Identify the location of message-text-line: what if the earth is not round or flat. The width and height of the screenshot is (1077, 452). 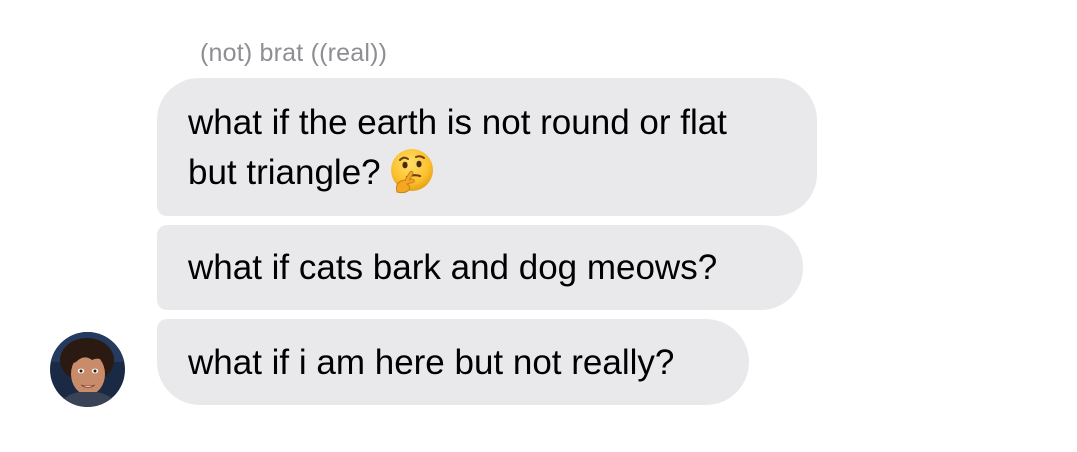
(457, 122).